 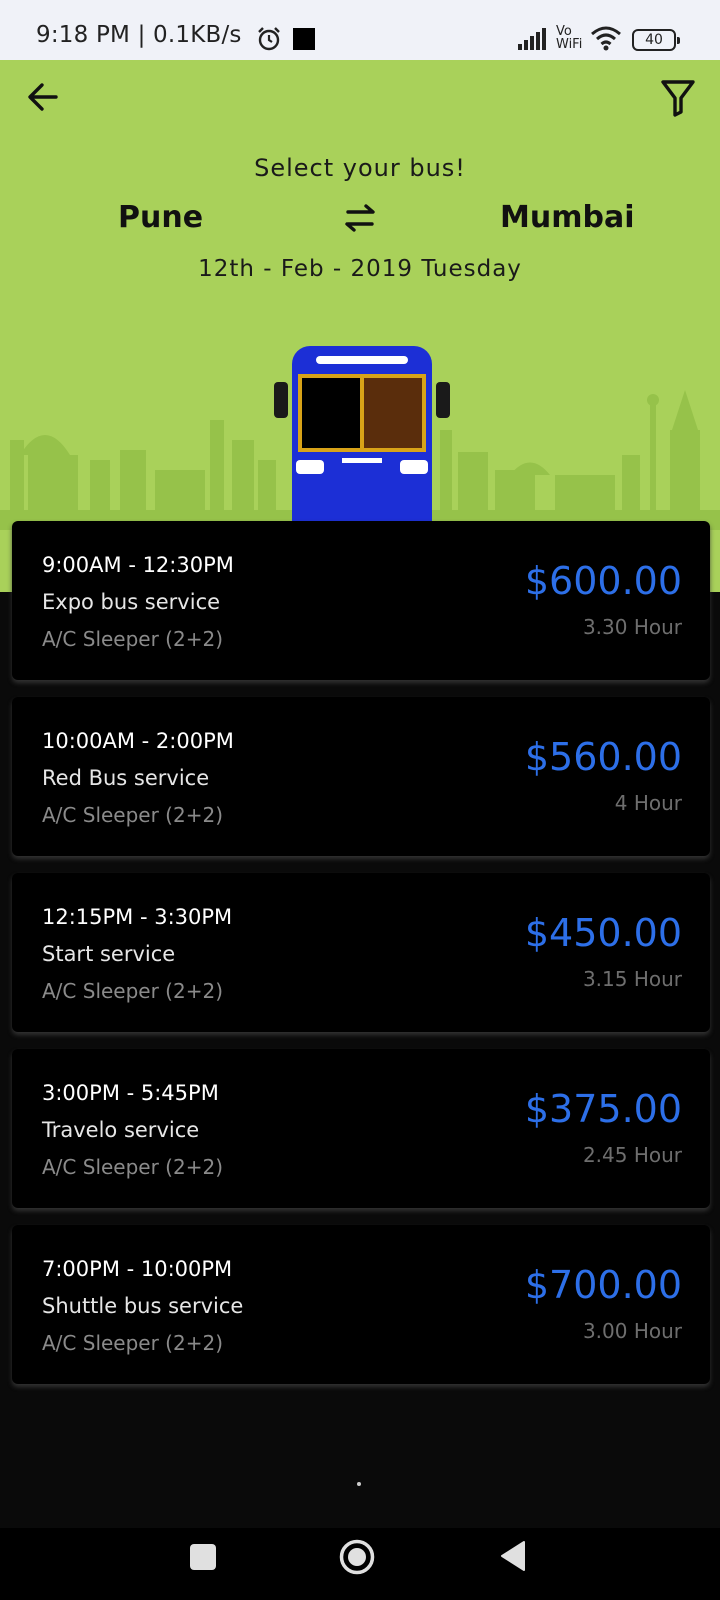 I want to click on trip-time: 7:00PM - 10:00PM, so click(x=137, y=1269).